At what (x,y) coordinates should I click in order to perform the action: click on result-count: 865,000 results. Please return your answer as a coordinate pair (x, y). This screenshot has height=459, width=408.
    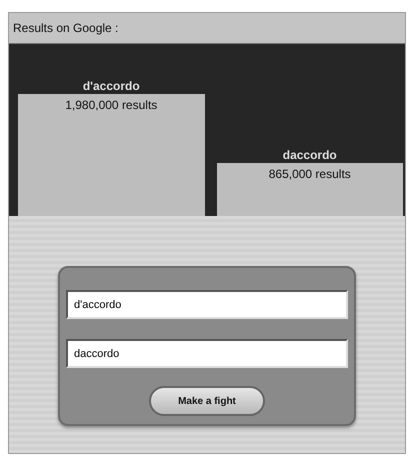
    Looking at the image, I should click on (309, 173).